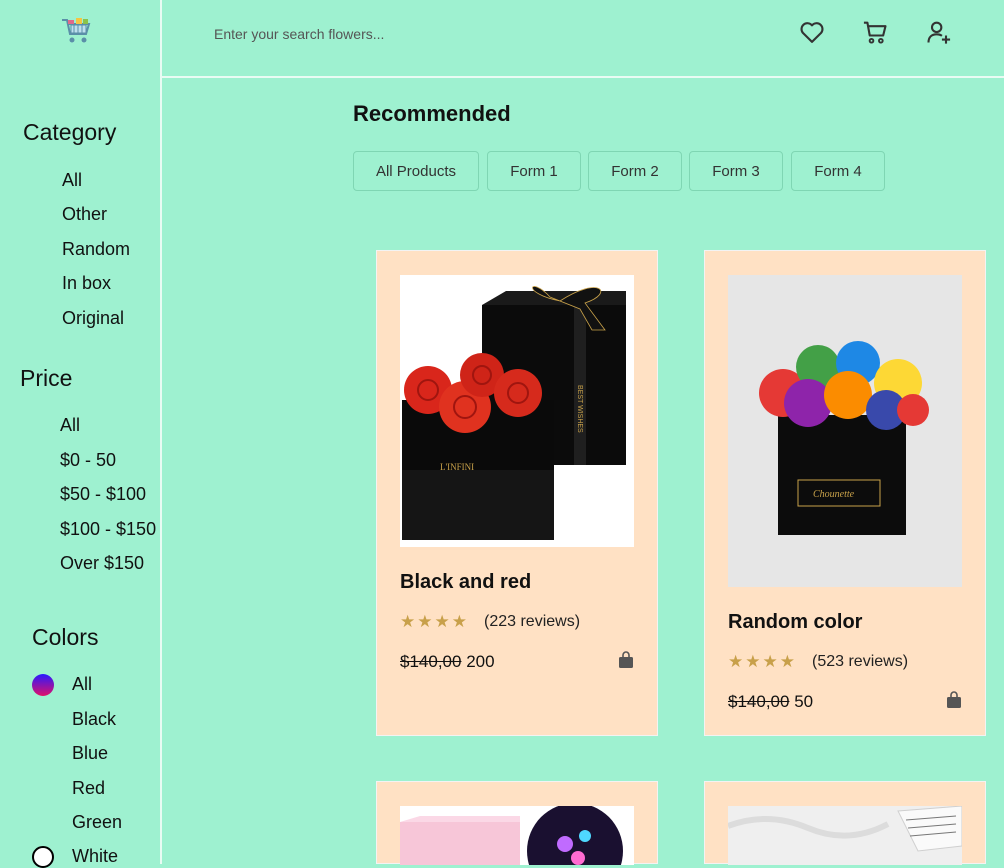  What do you see at coordinates (875, 32) in the screenshot?
I see `cart-icon` at bounding box center [875, 32].